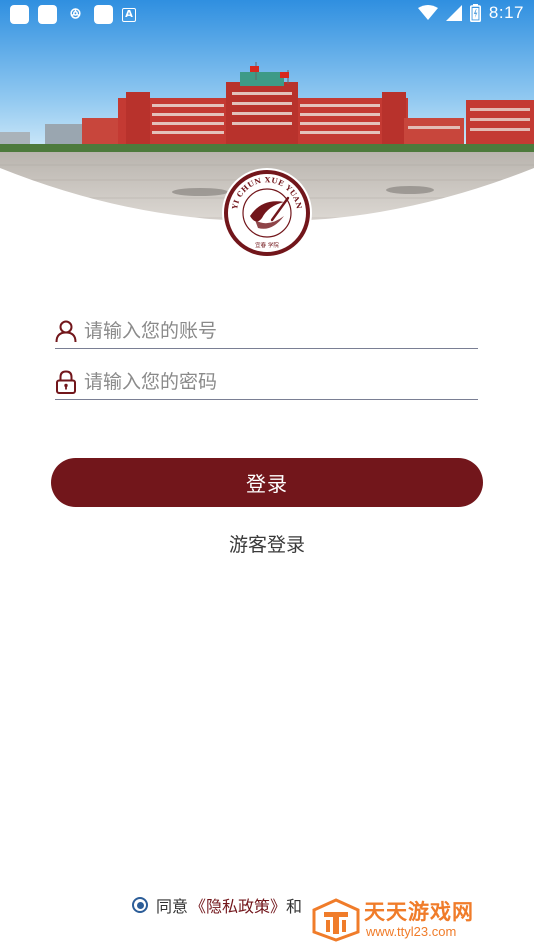  What do you see at coordinates (427, 12) in the screenshot?
I see `wifi-icon` at bounding box center [427, 12].